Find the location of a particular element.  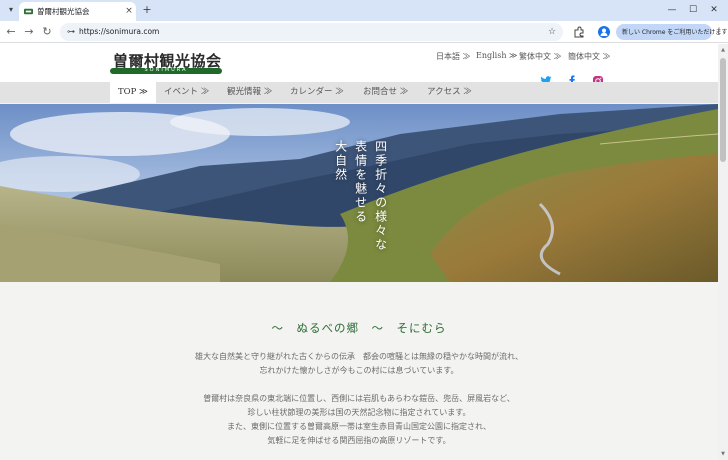

new-tab-button: + is located at coordinates (147, 10).